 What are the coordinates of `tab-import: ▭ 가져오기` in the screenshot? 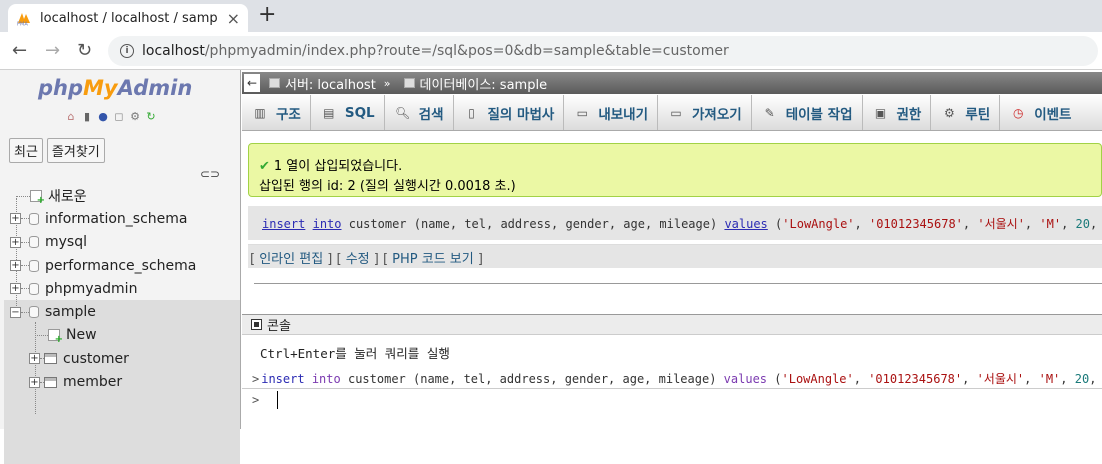 It's located at (705, 112).